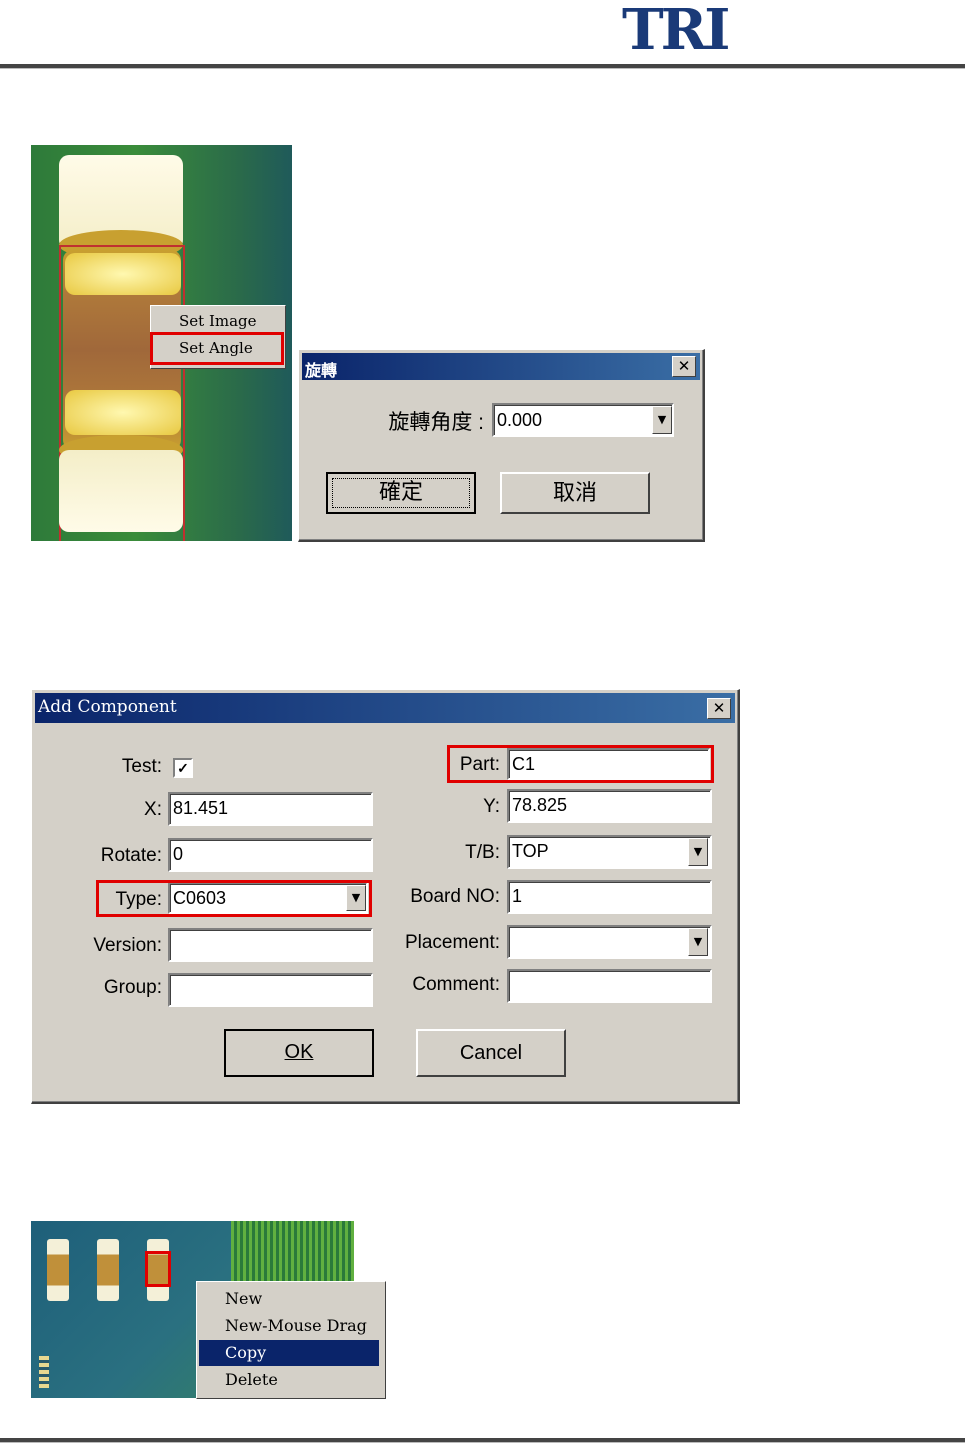 This screenshot has width=965, height=1450. What do you see at coordinates (289, 1326) in the screenshot?
I see `menu-item-new-mouse-drag: New-Mouse Drag` at bounding box center [289, 1326].